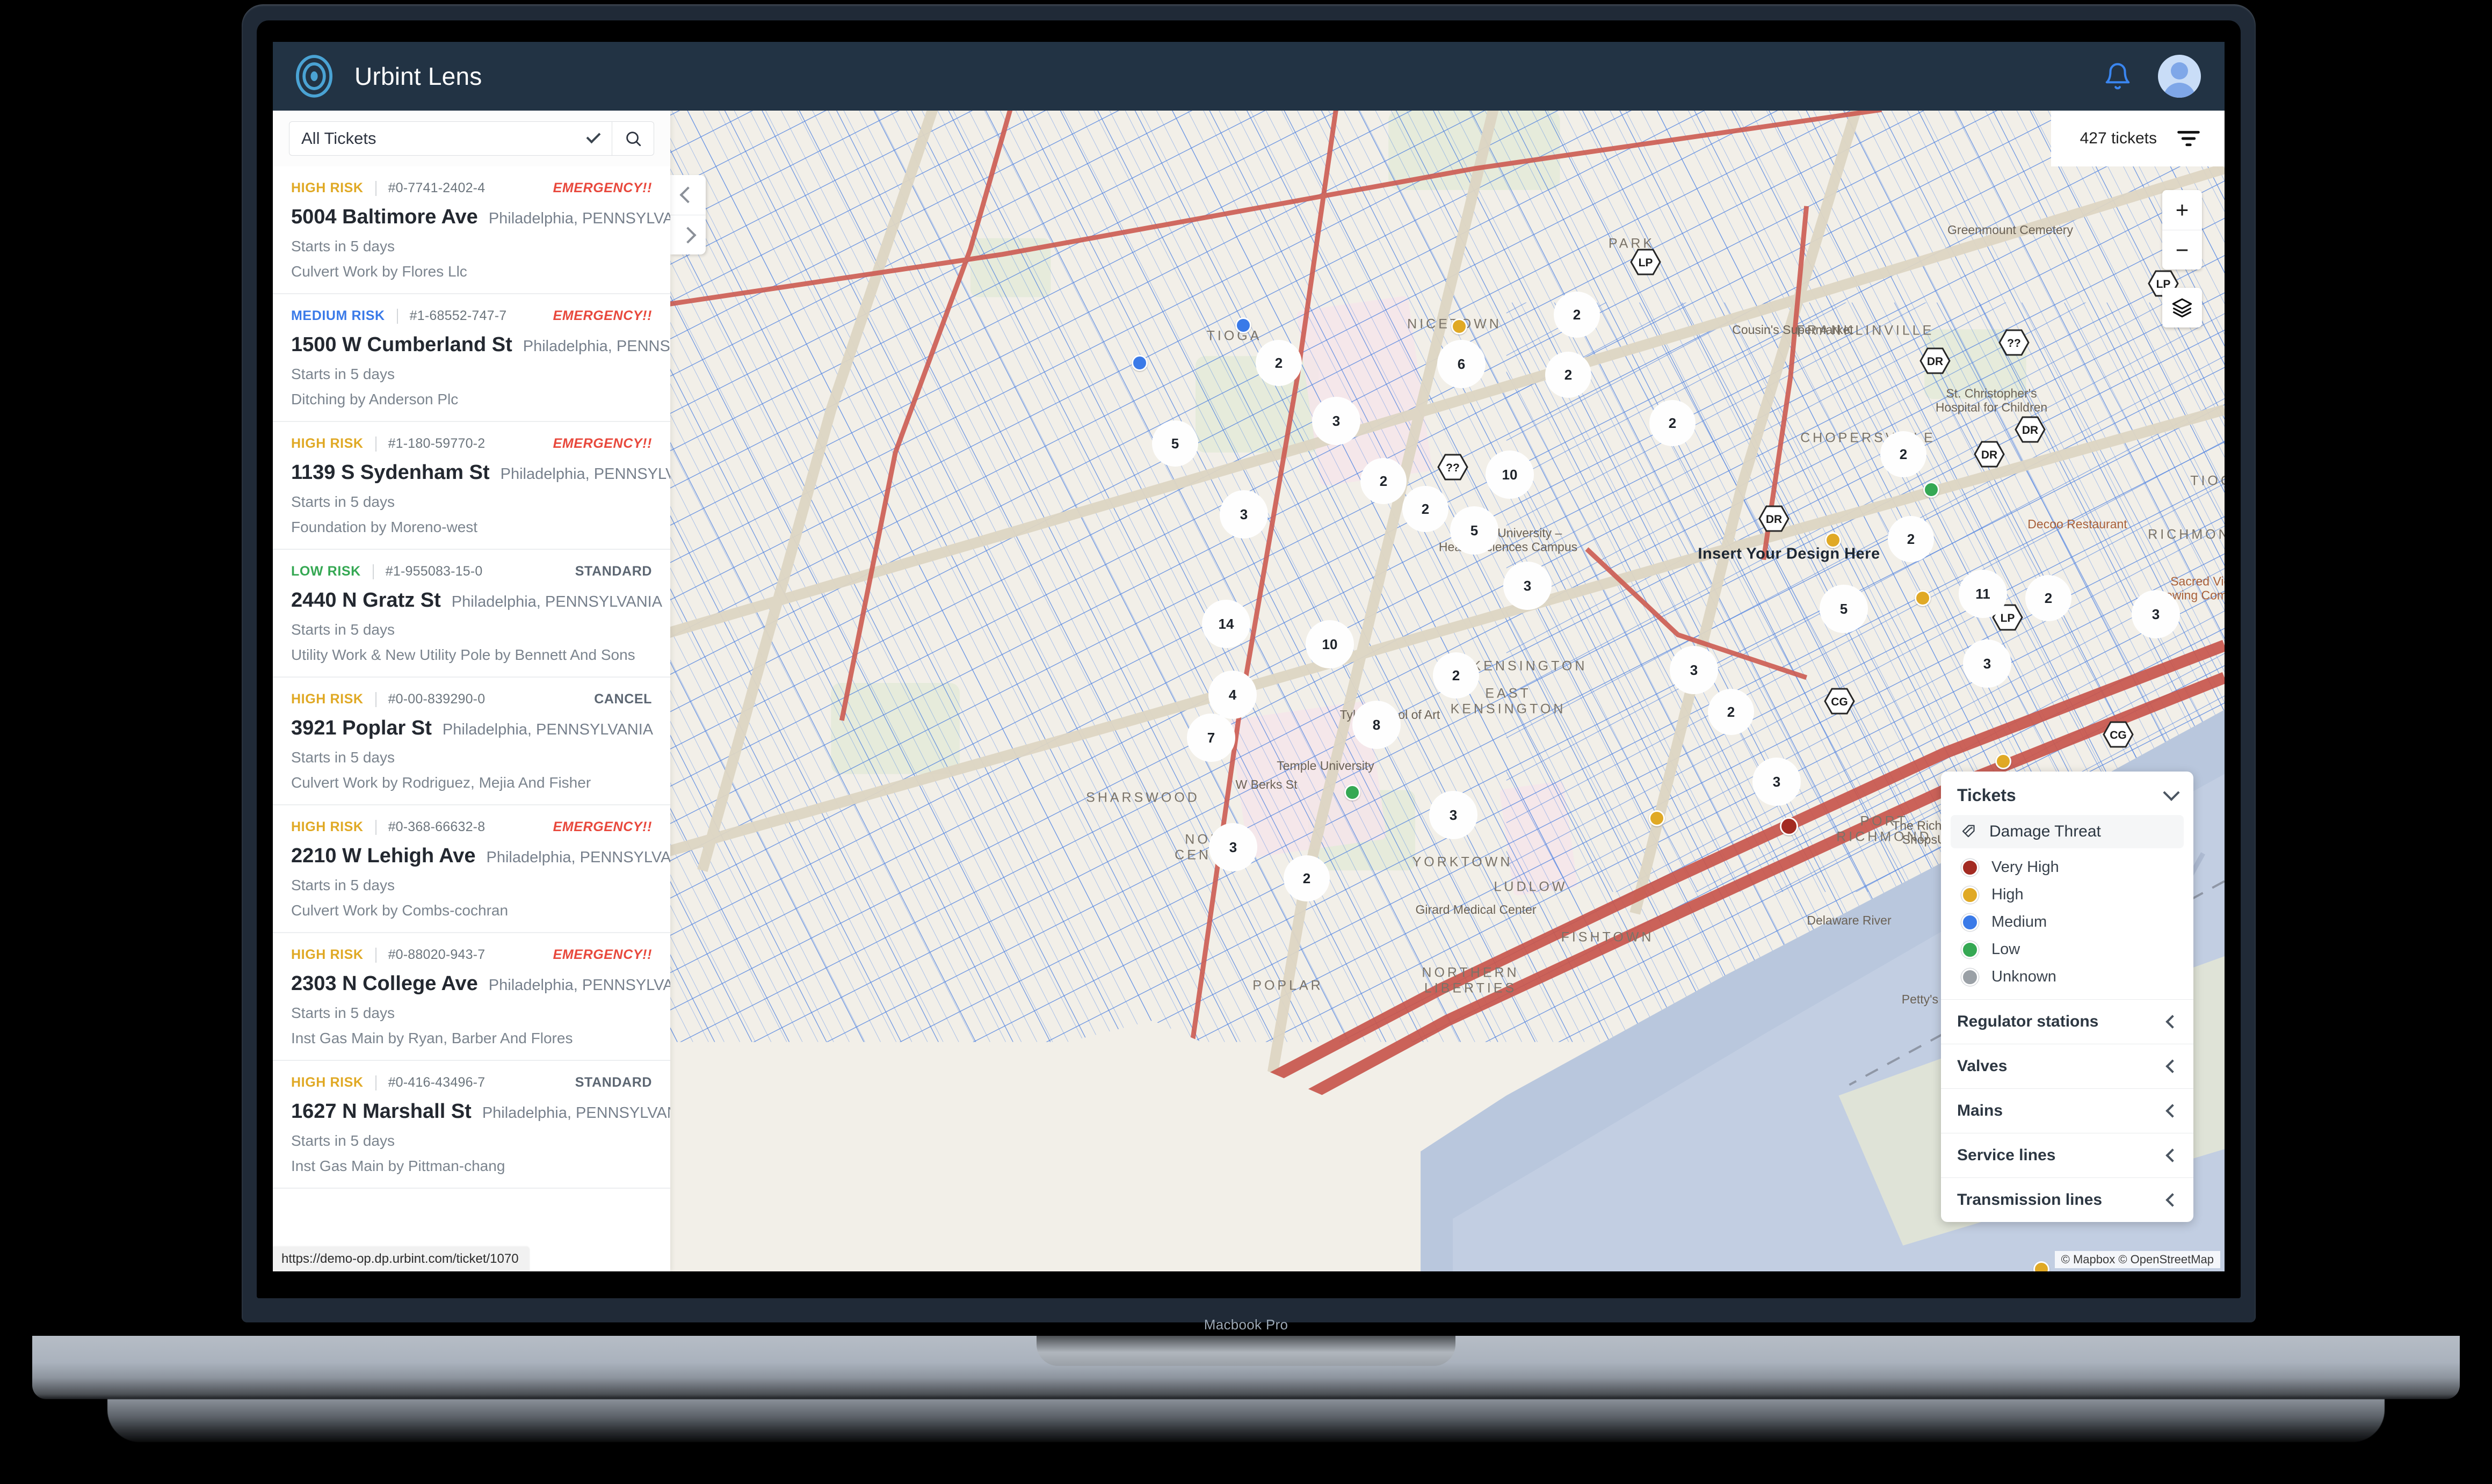 This screenshot has height=1484, width=2492. What do you see at coordinates (2067, 1066) in the screenshot?
I see `legend-section: Valves` at bounding box center [2067, 1066].